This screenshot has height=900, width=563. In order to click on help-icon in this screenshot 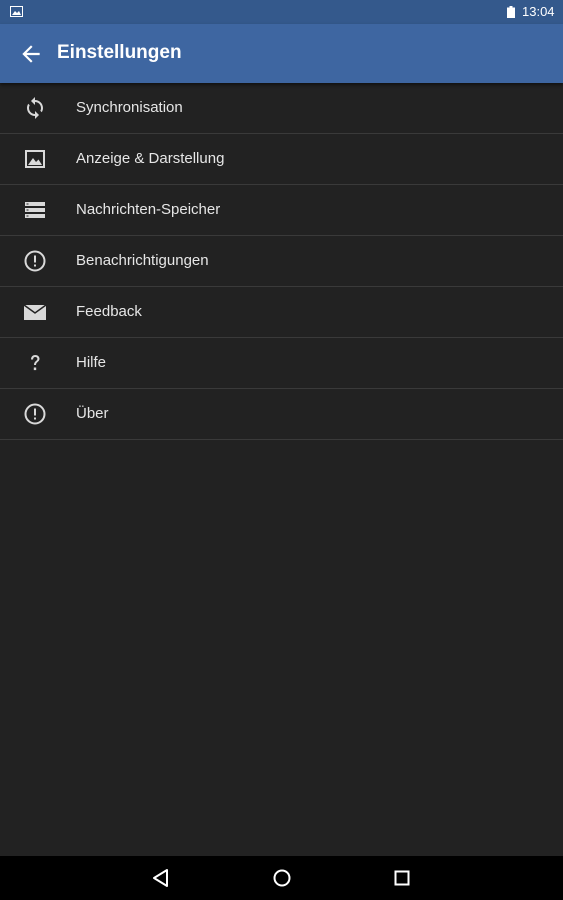, I will do `click(35, 363)`.